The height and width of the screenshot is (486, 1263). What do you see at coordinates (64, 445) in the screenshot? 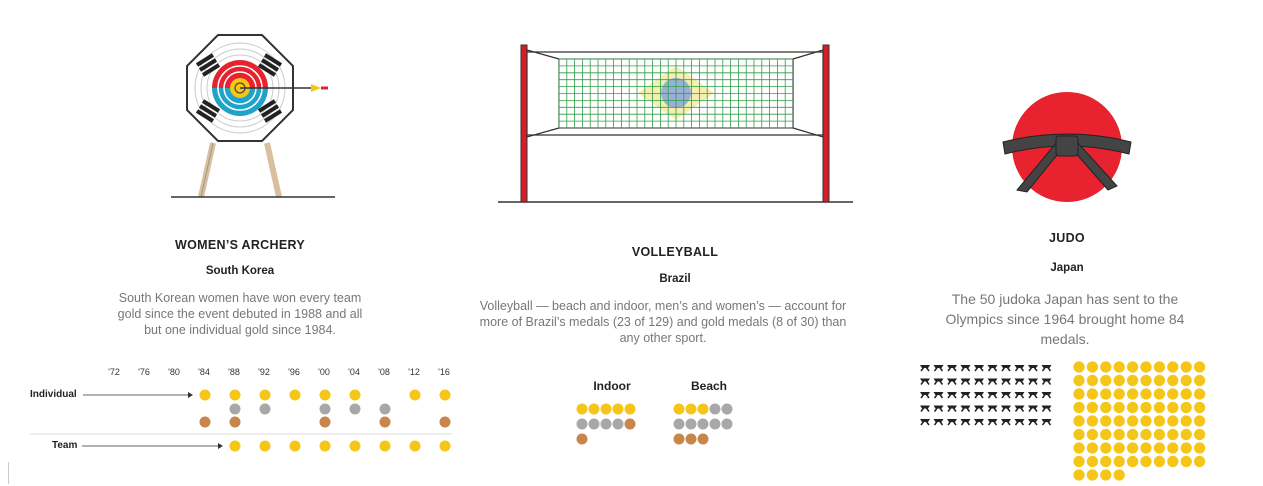
I see `row-label-team: Team` at bounding box center [64, 445].